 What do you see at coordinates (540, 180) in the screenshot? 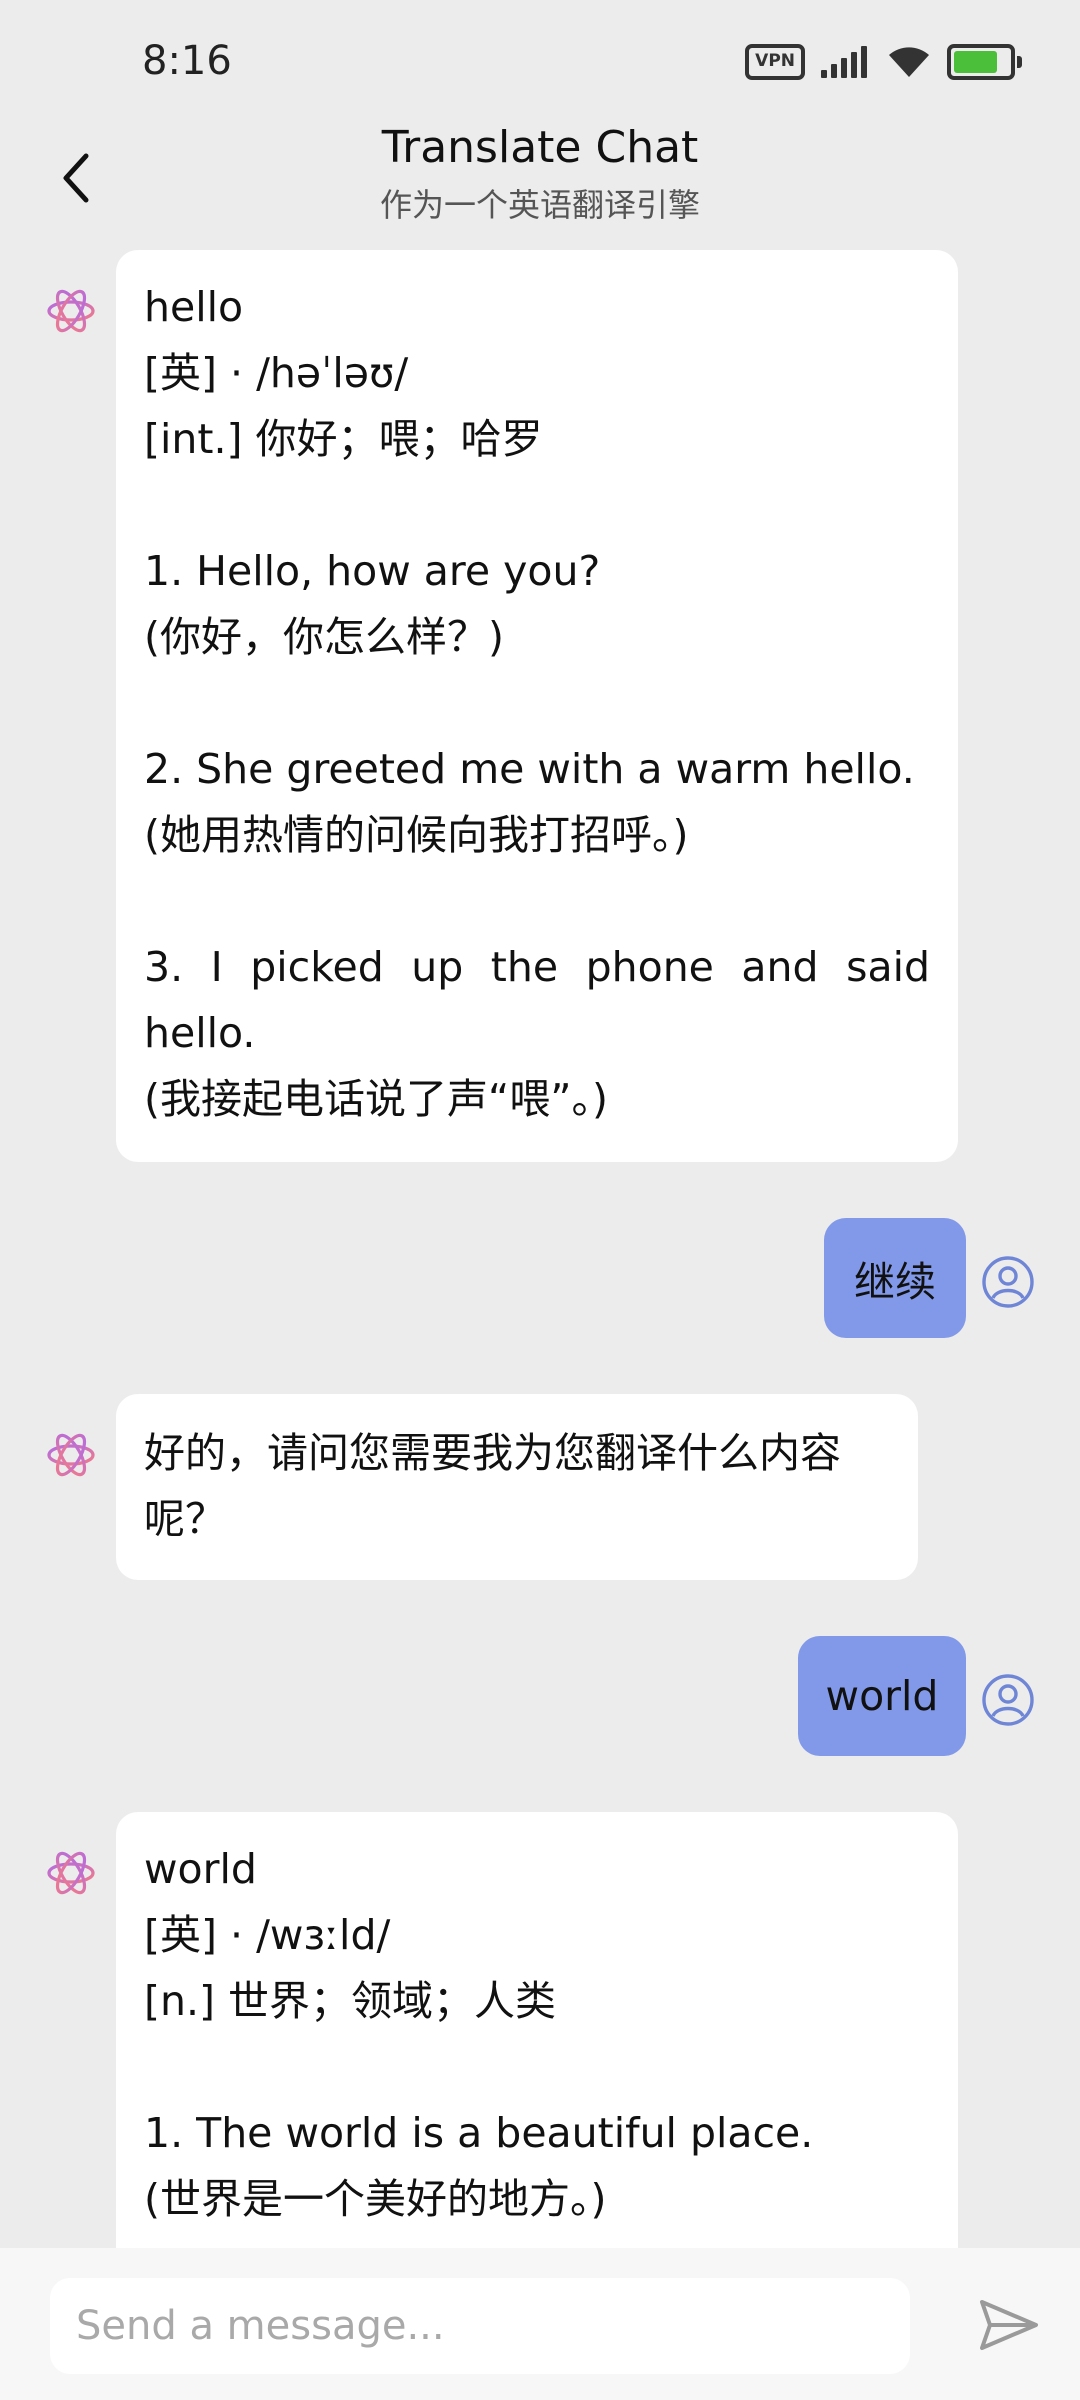
I see `app-header: Translate Chat 作为一个英语翻译引擎` at bounding box center [540, 180].